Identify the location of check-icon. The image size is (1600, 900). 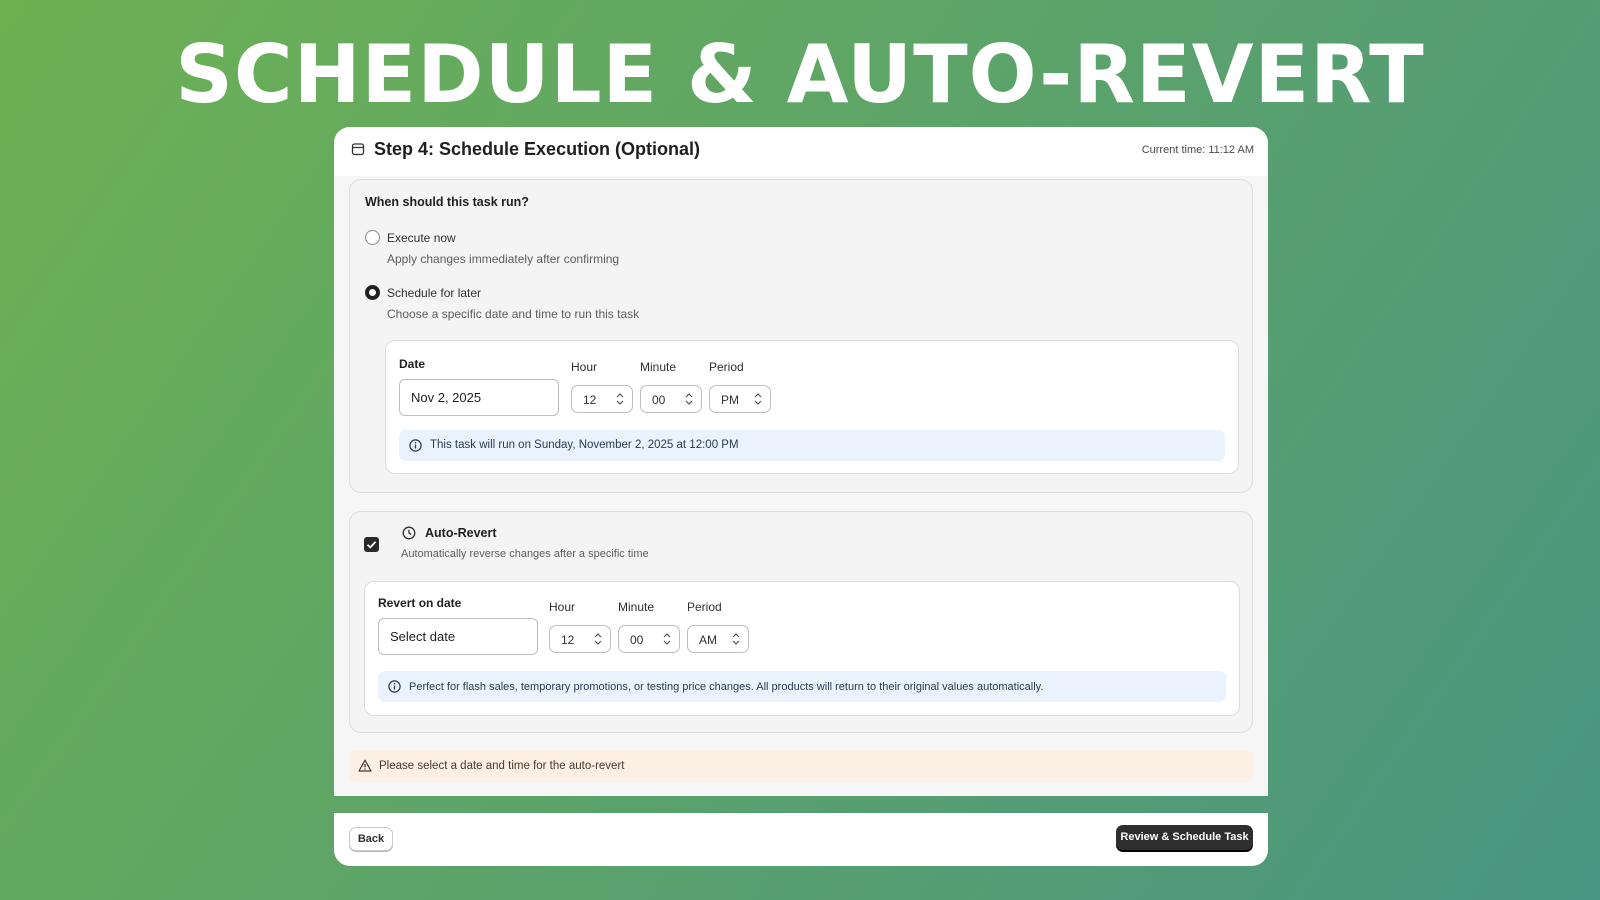
(371, 545).